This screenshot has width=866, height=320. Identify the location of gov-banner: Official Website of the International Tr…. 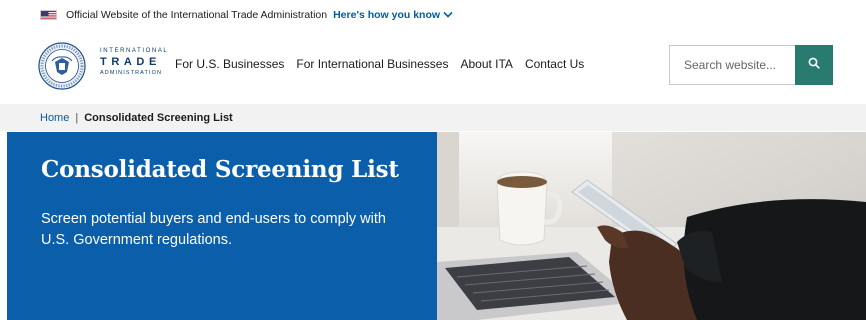
(433, 15).